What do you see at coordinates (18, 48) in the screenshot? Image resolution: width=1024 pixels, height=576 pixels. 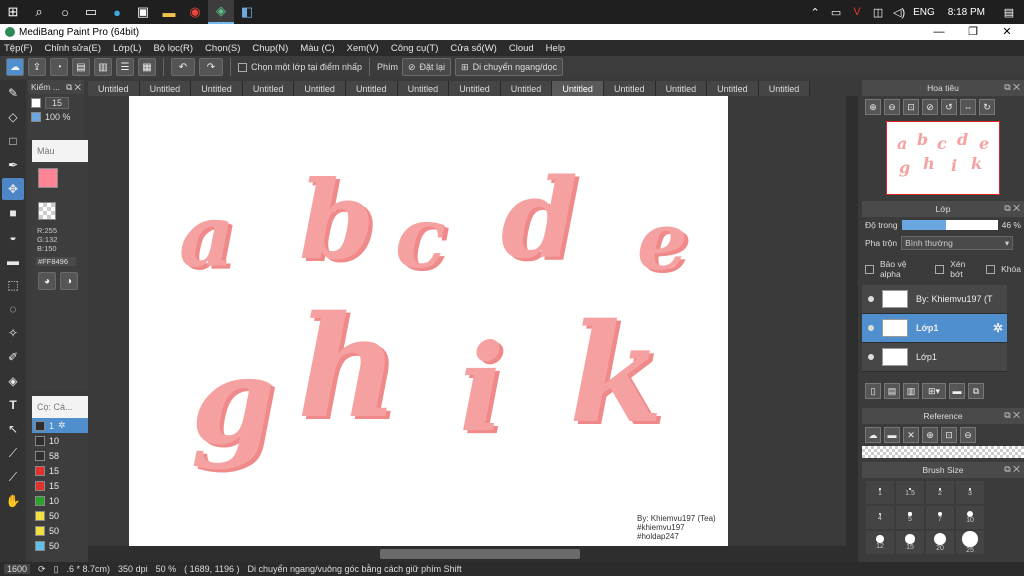 I see `menu-file: Tệp(F)` at bounding box center [18, 48].